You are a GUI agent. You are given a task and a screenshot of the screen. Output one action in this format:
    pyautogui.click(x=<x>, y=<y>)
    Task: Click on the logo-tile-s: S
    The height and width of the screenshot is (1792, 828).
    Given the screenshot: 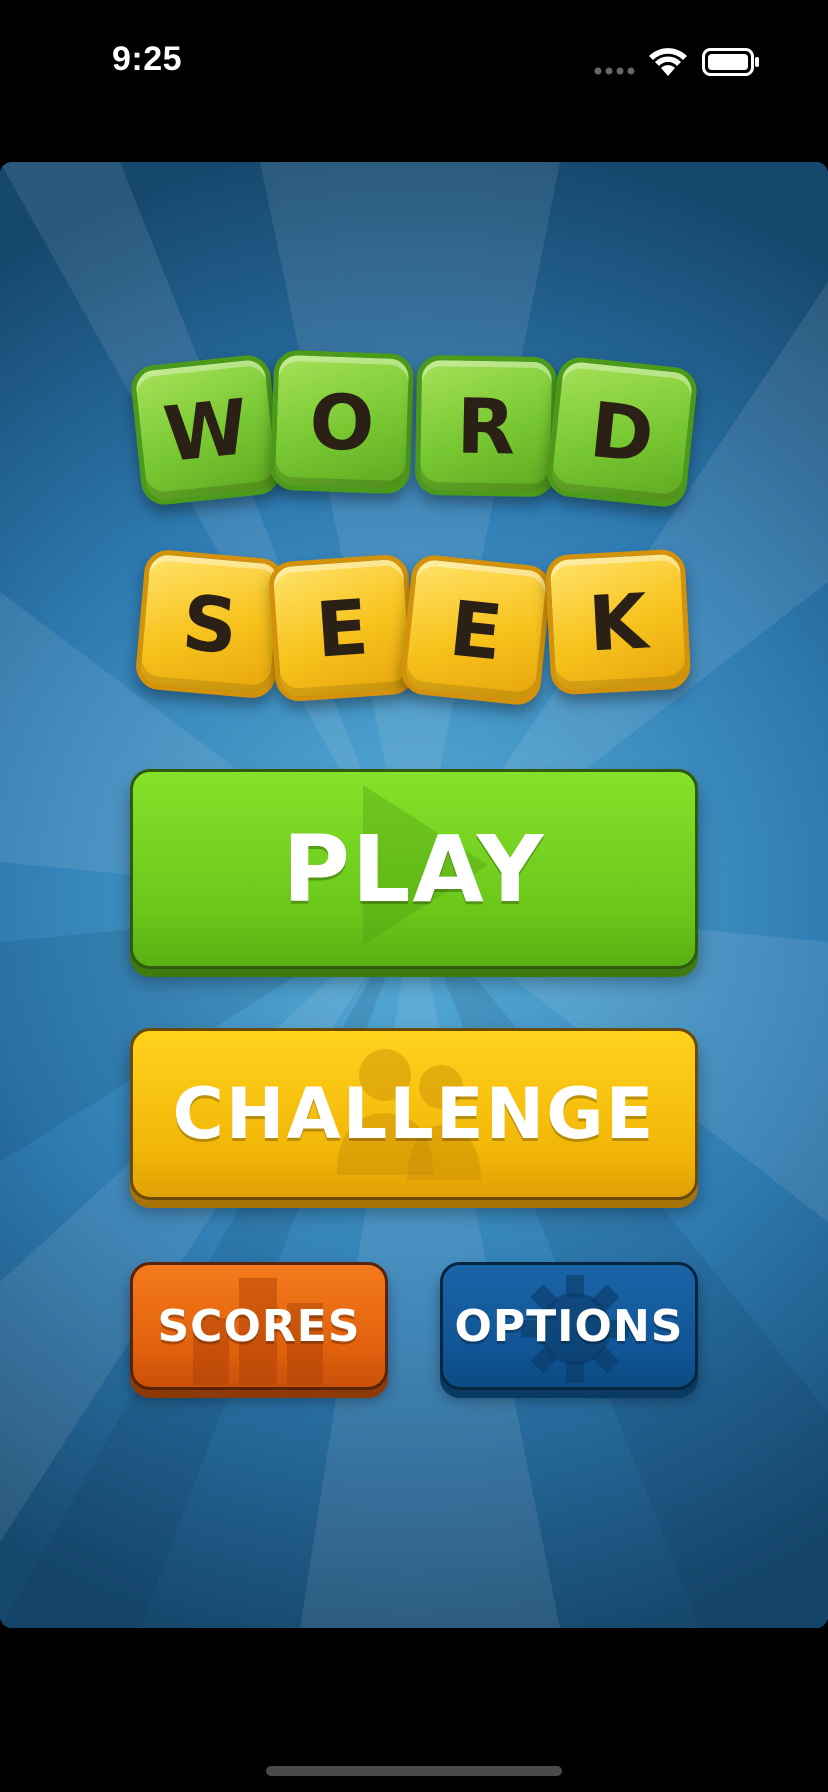 What is the action you would take?
    pyautogui.click(x=210, y=624)
    